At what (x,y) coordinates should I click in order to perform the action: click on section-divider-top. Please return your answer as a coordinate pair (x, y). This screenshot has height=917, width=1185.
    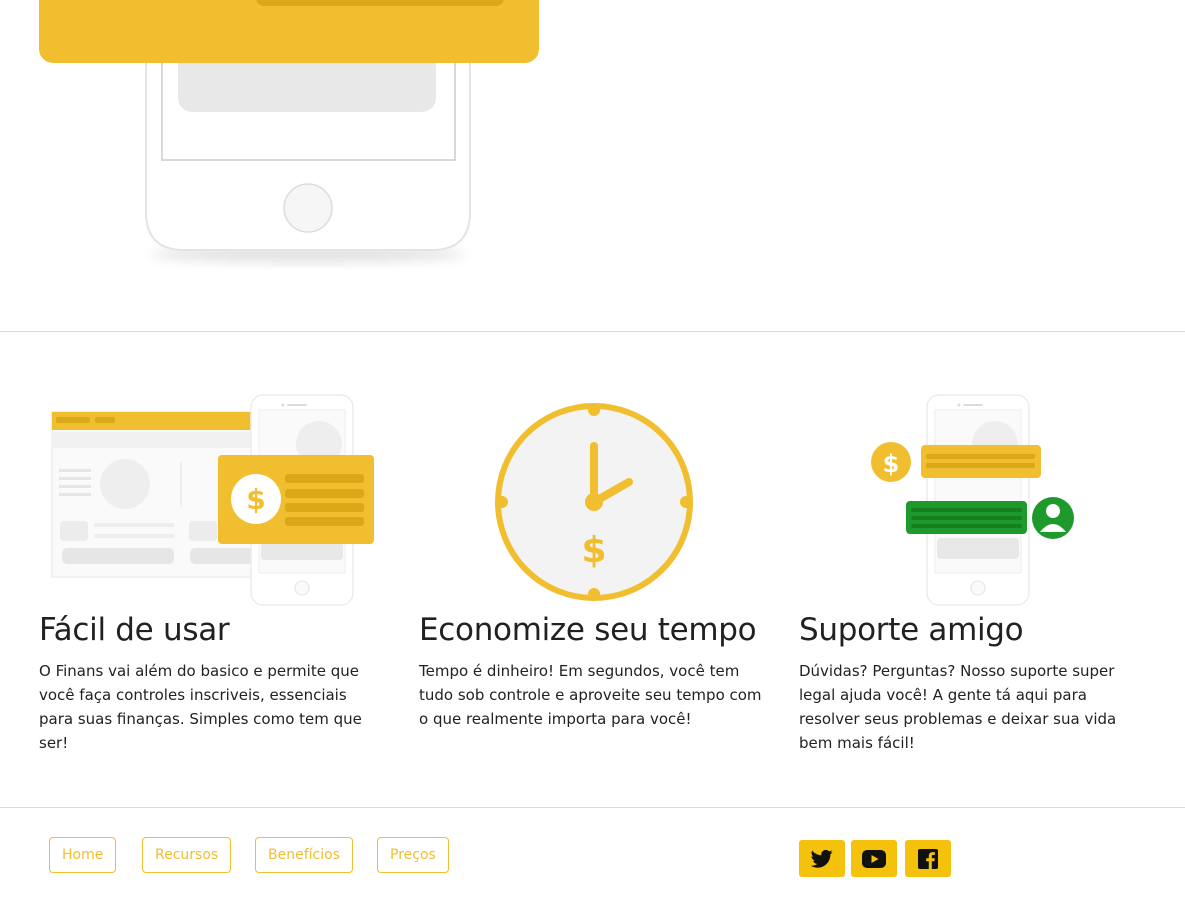
    Looking at the image, I should click on (592, 331).